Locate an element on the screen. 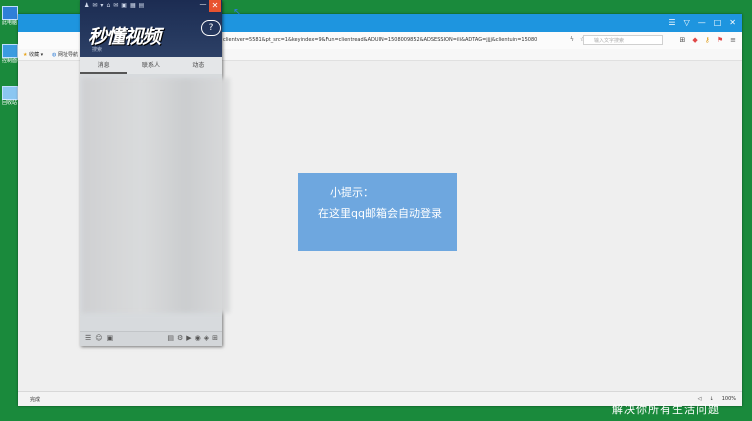 The image size is (752, 421). qq-doc-icon: ▤ is located at coordinates (142, 5).